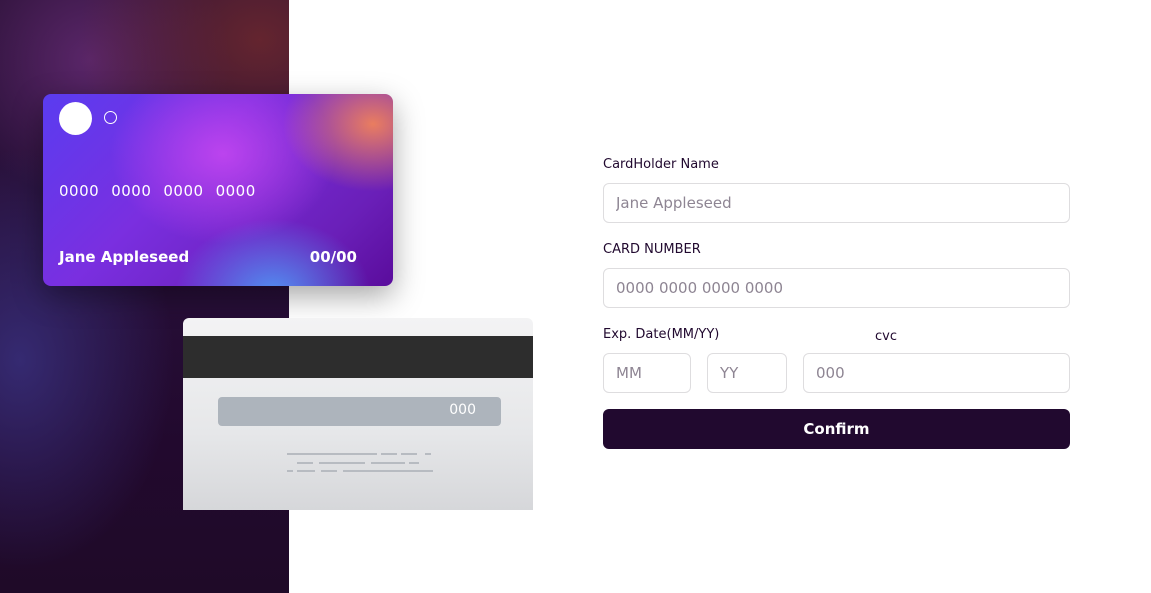 This screenshot has height=593, width=1151. What do you see at coordinates (124, 257) in the screenshot?
I see `card-holder-display: Jane Appleseed` at bounding box center [124, 257].